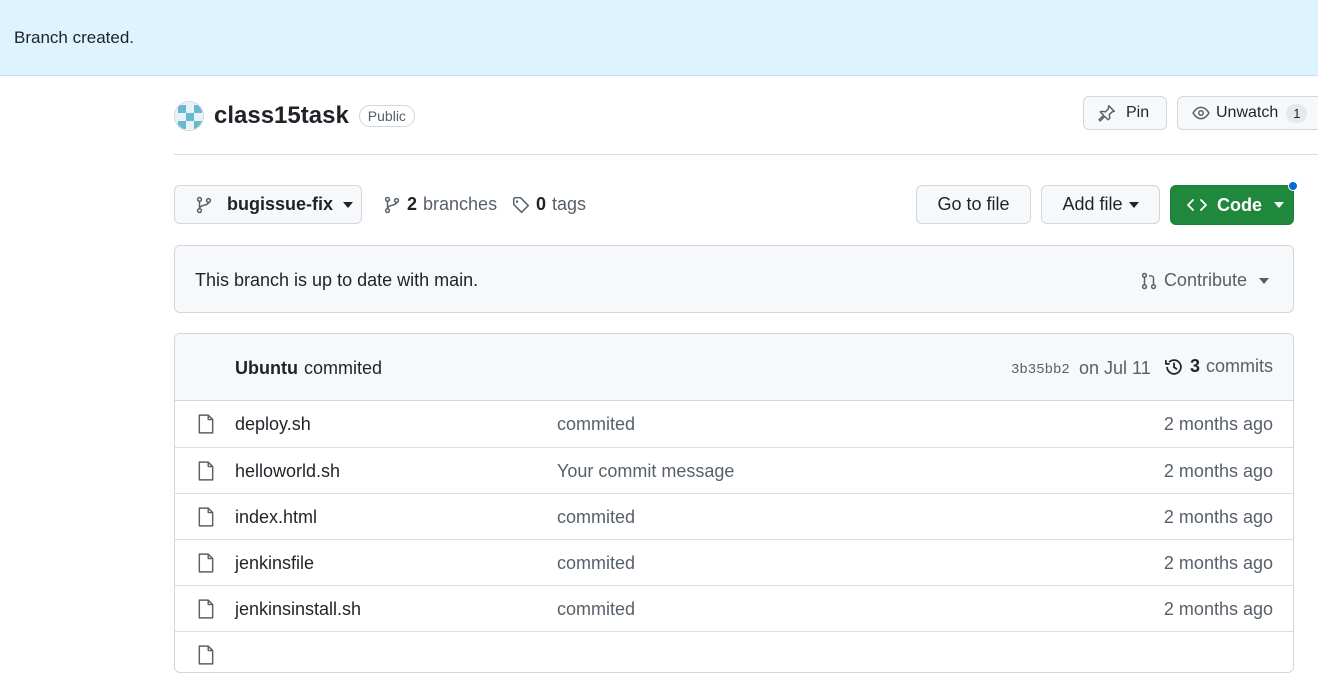 The height and width of the screenshot is (673, 1318). Describe the element at coordinates (1194, 366) in the screenshot. I see `commit-count: 3` at that location.